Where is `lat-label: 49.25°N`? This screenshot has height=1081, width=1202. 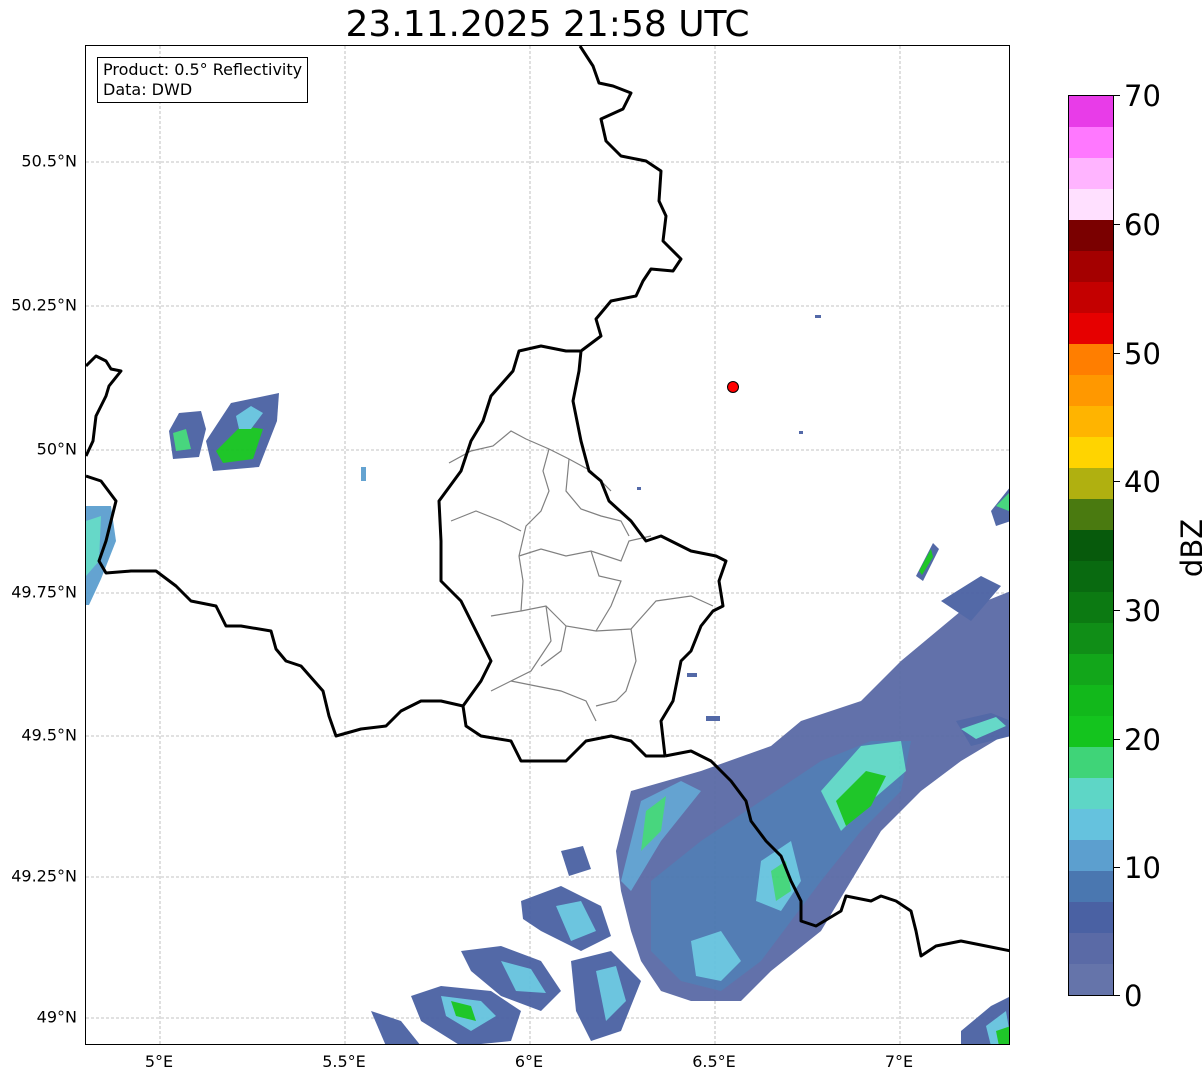 lat-label: 49.25°N is located at coordinates (44, 876).